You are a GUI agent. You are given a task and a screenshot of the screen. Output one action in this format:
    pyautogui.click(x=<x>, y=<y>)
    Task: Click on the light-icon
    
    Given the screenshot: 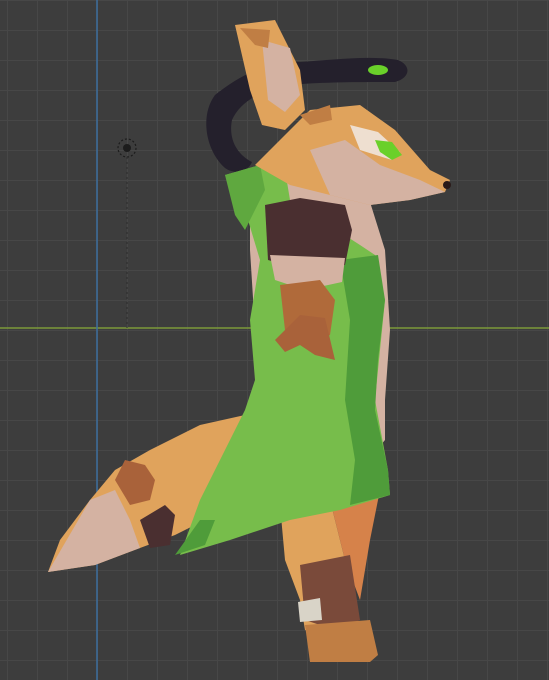 What is the action you would take?
    pyautogui.click(x=127, y=233)
    